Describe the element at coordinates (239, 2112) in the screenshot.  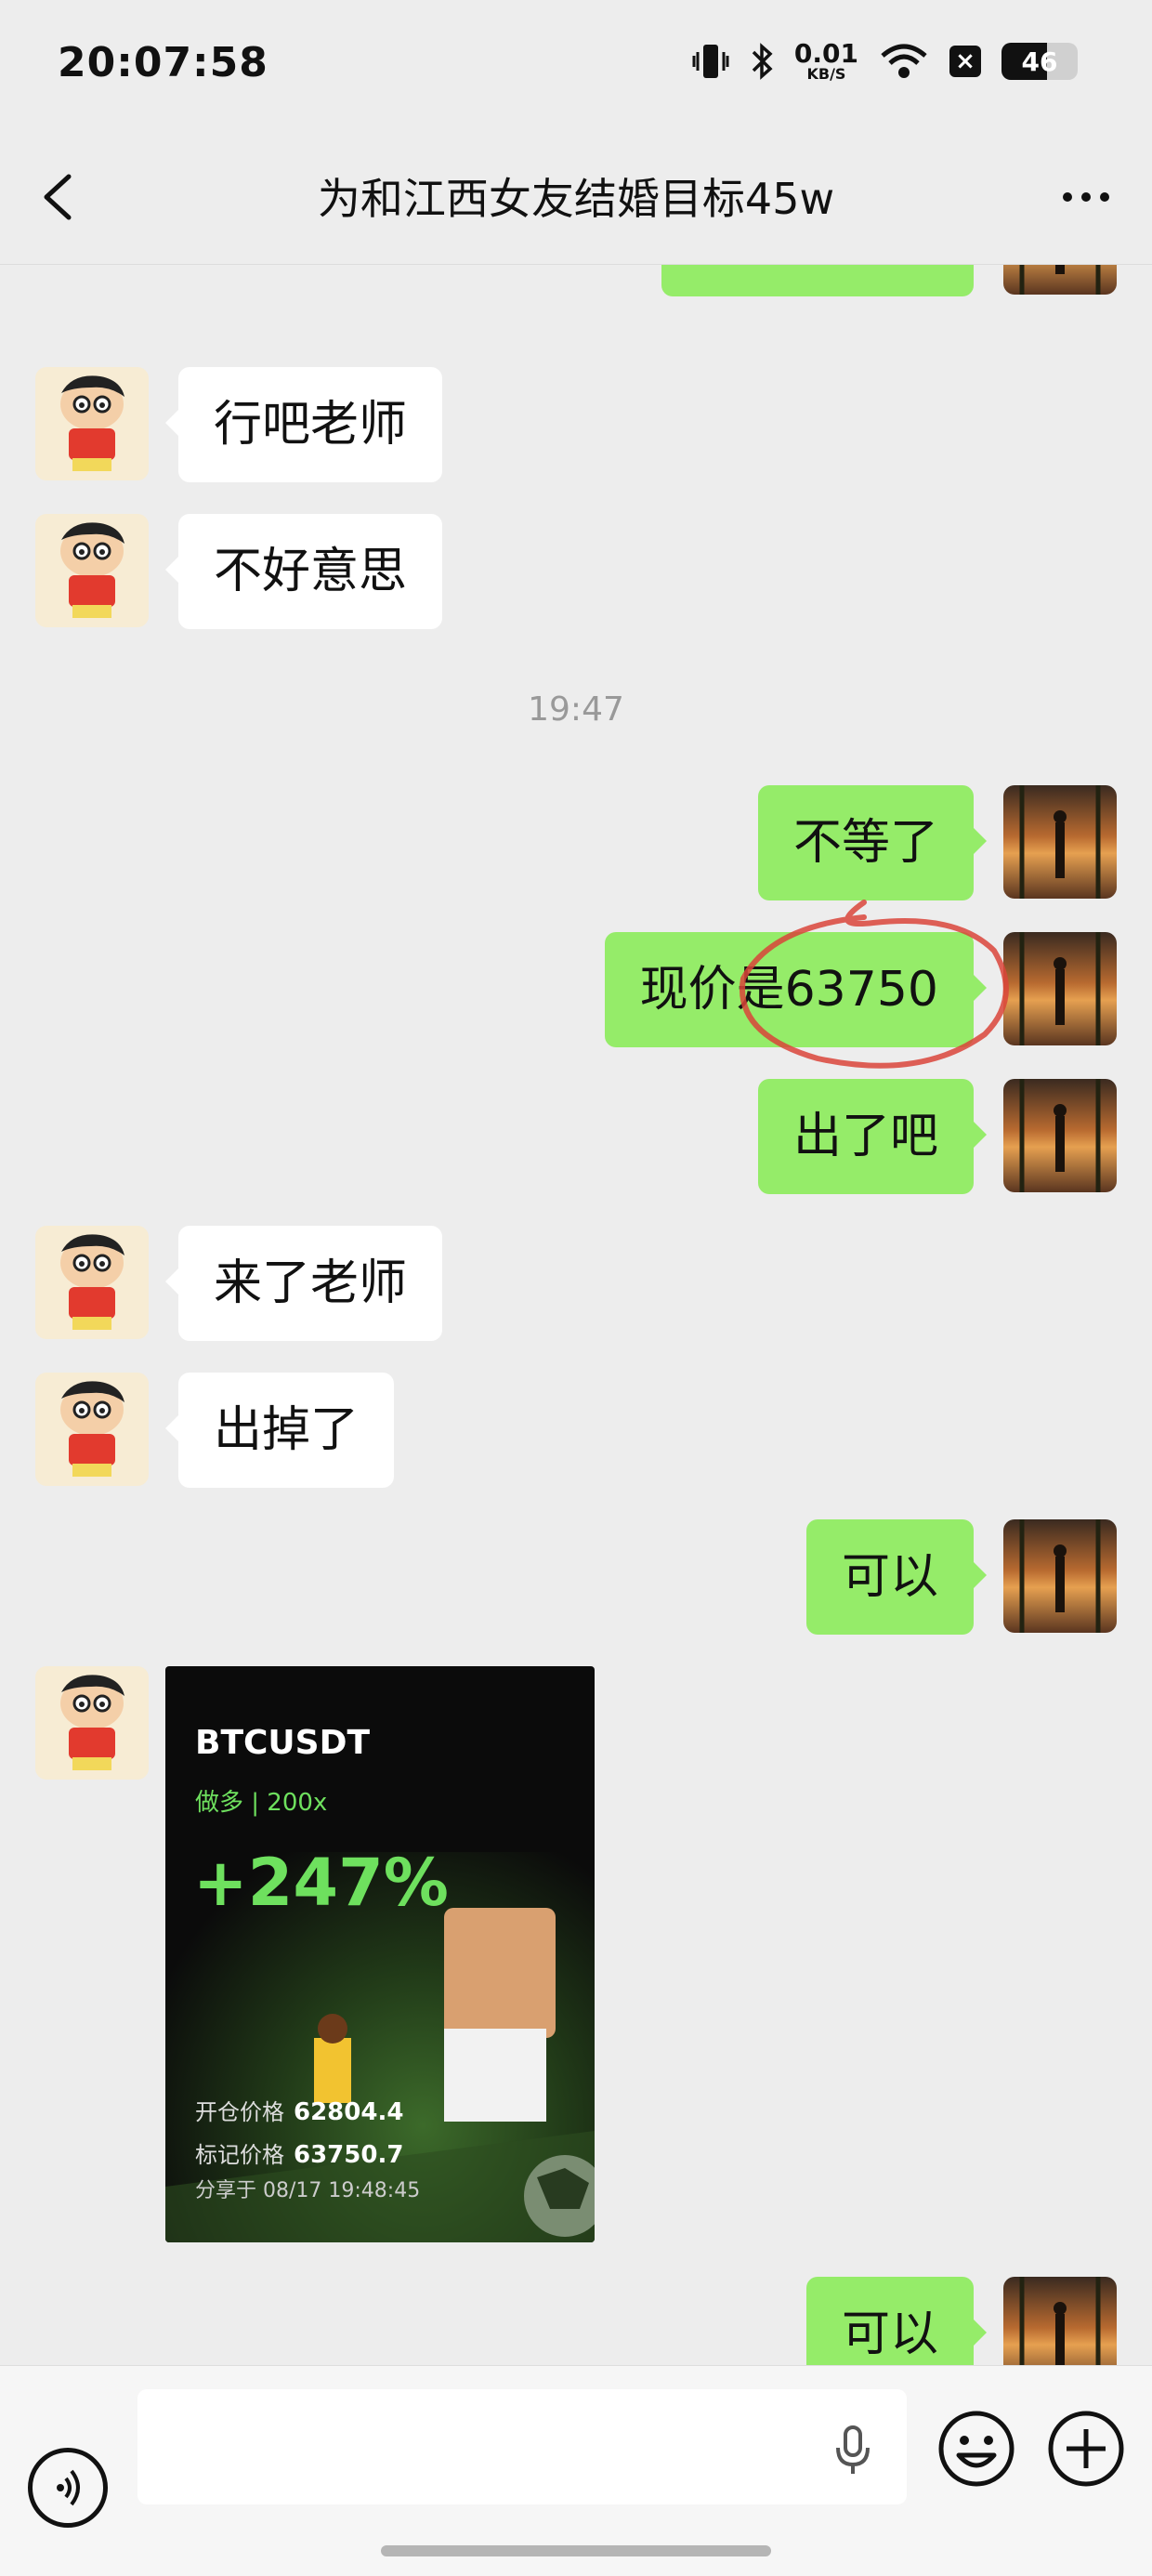
I see `open-price-label: 开仓价格` at that location.